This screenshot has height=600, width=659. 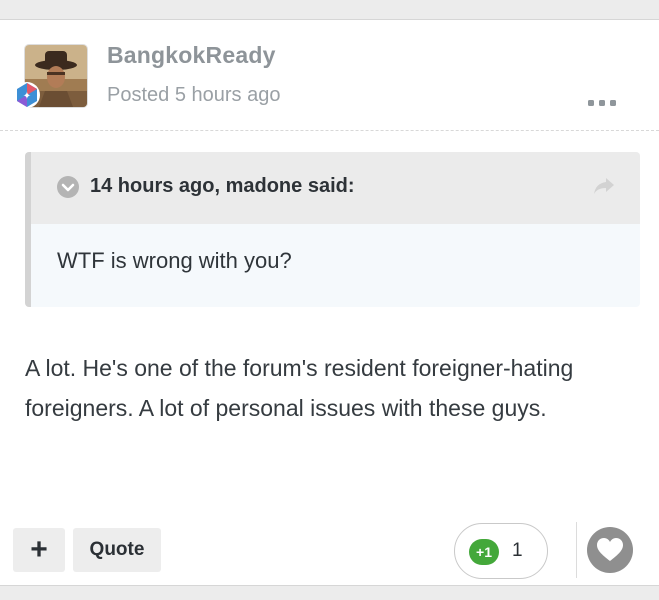 I want to click on multiquote-button: +, so click(x=39, y=550).